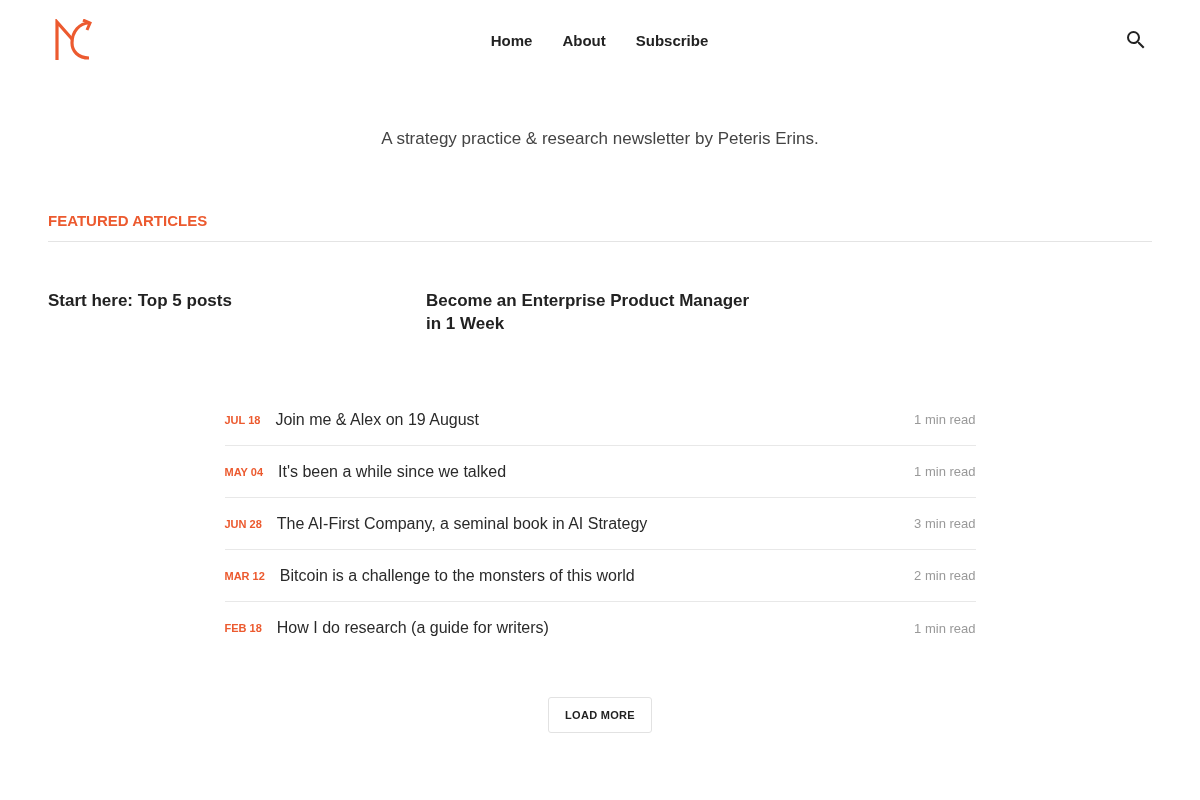 The width and height of the screenshot is (1200, 800). What do you see at coordinates (244, 575) in the screenshot?
I see `post-date: MAR 12` at bounding box center [244, 575].